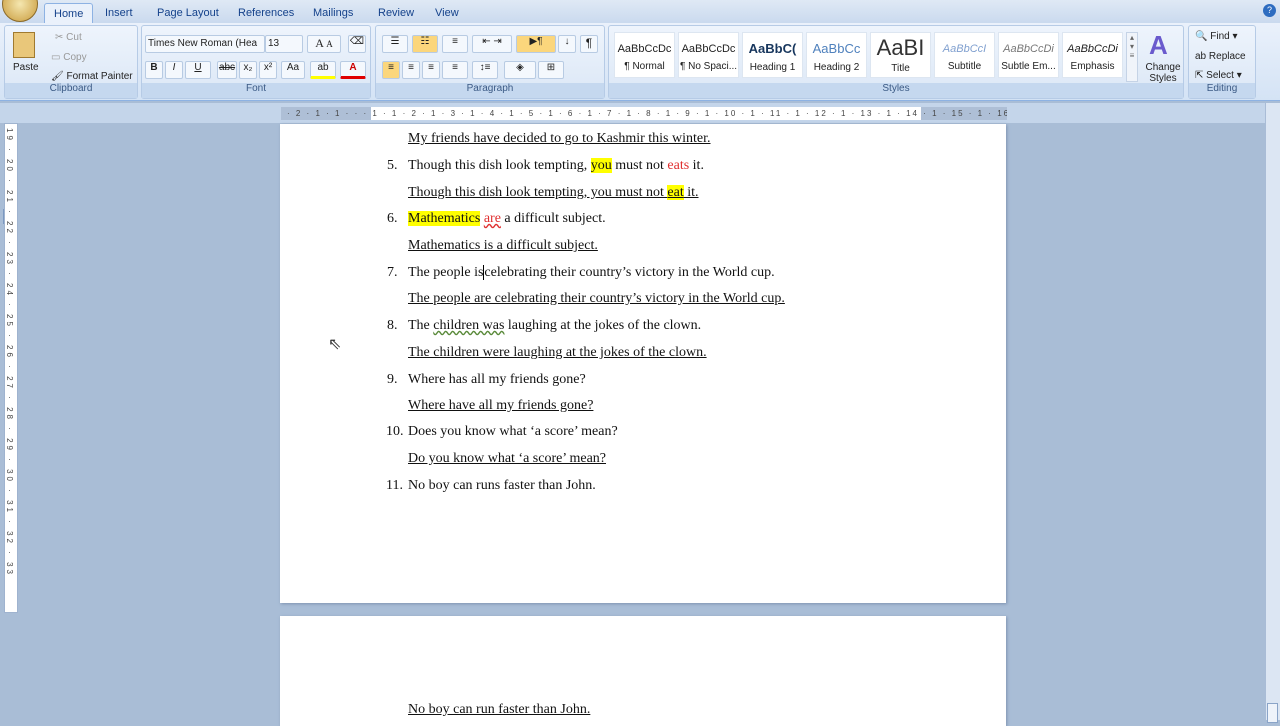 The width and height of the screenshot is (1280, 726). I want to click on select-button: ⇱ Select ▾, so click(1218, 75).